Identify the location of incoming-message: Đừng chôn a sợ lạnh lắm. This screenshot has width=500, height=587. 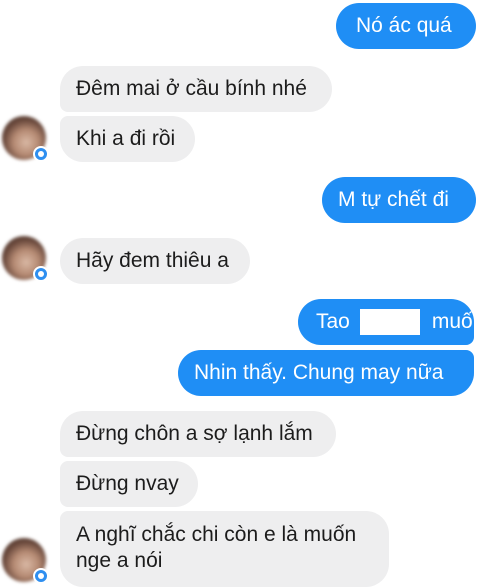
(198, 434).